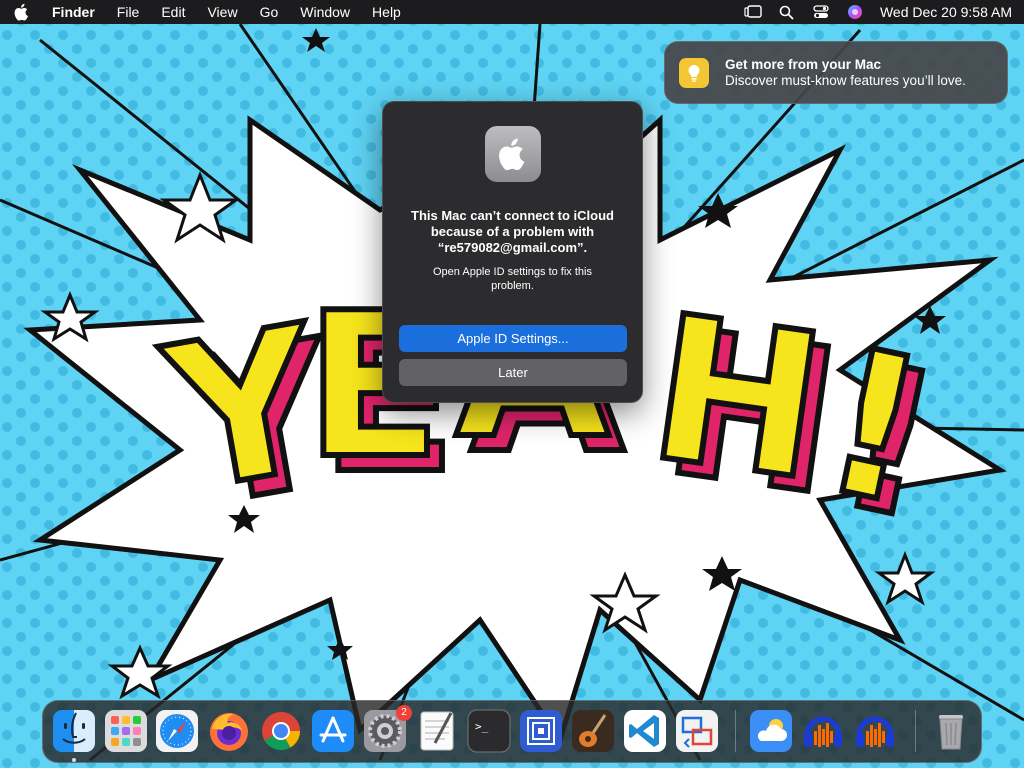 This screenshot has height=768, width=1024. Describe the element at coordinates (951, 731) in the screenshot. I see `trash-icon` at that location.